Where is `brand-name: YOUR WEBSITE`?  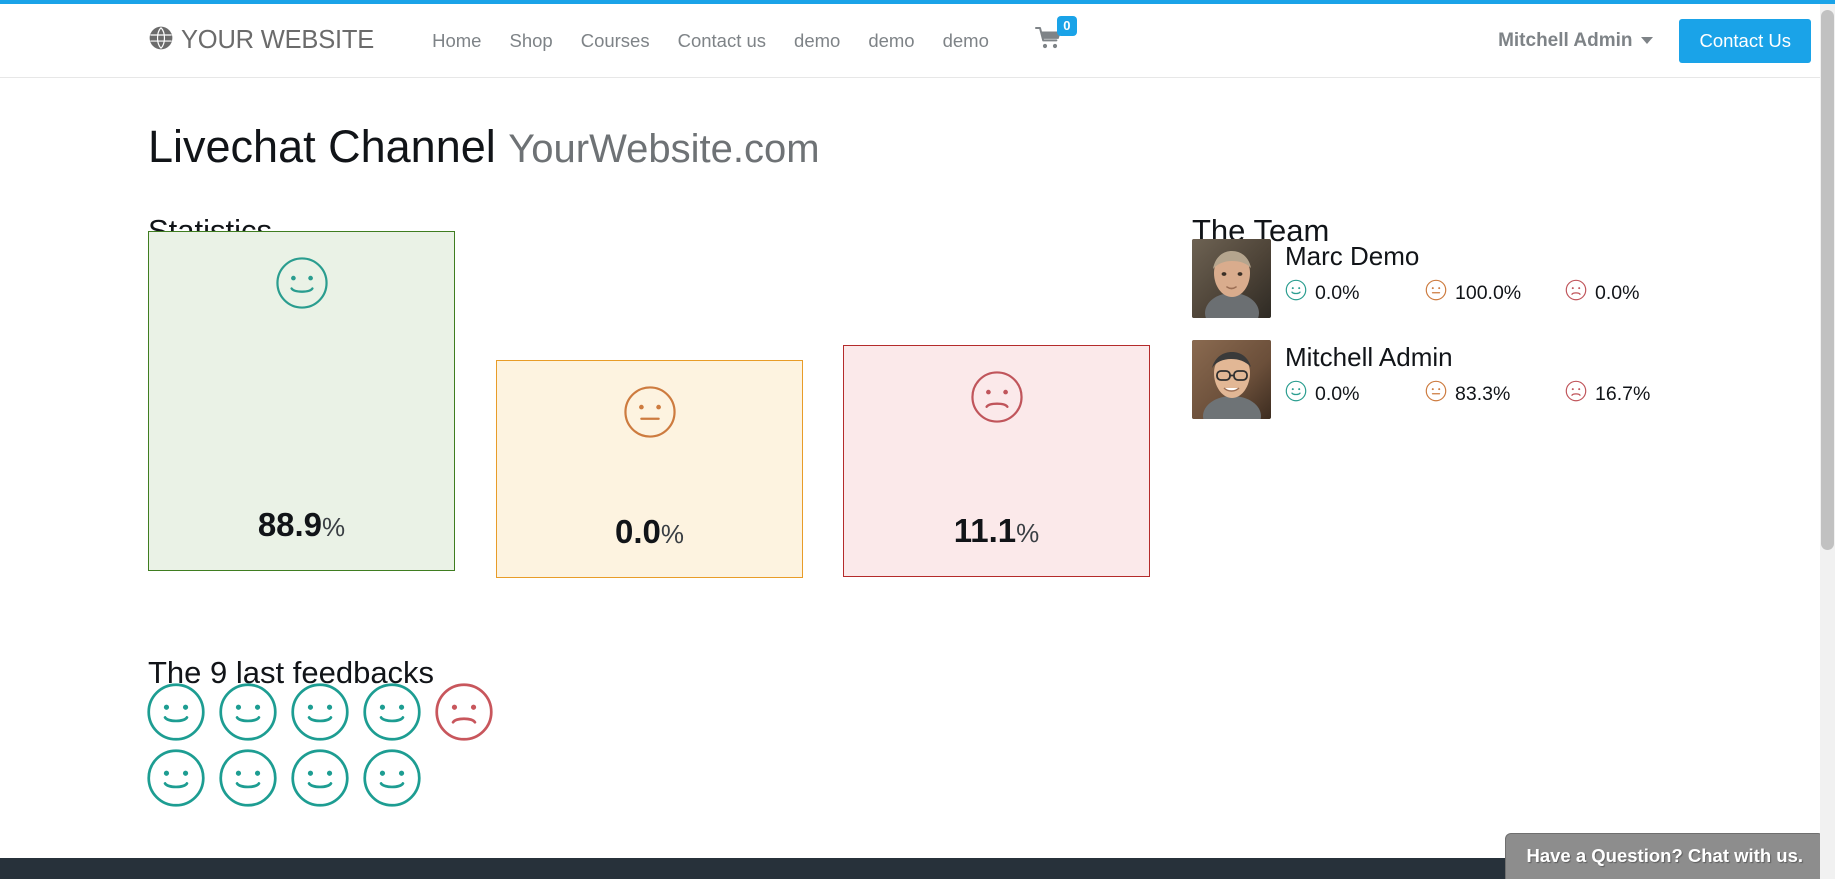
brand-name: YOUR WEBSITE is located at coordinates (278, 40).